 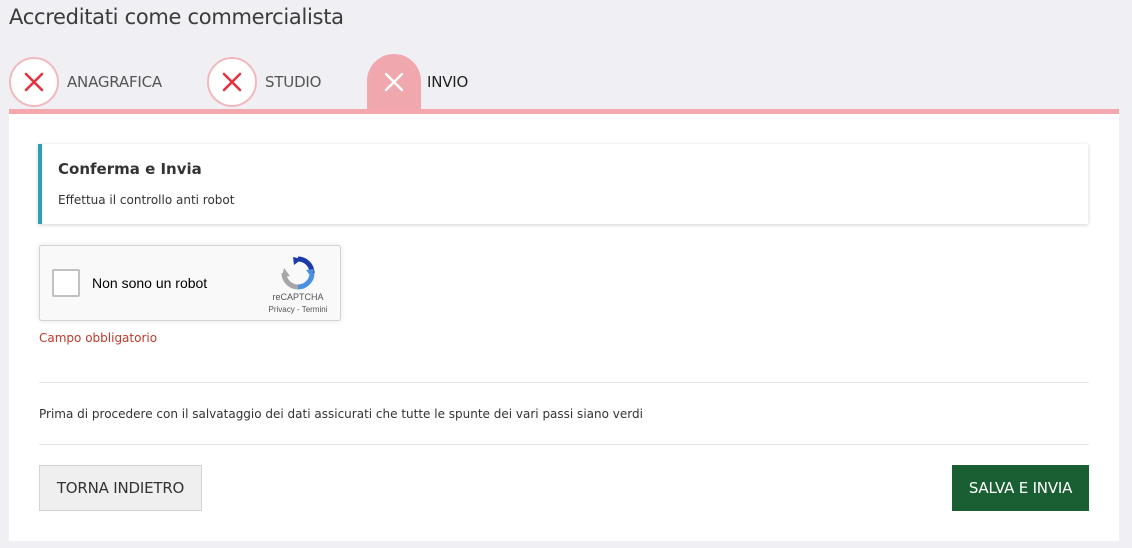 I want to click on info-title: Conferma e Invia, so click(x=130, y=169).